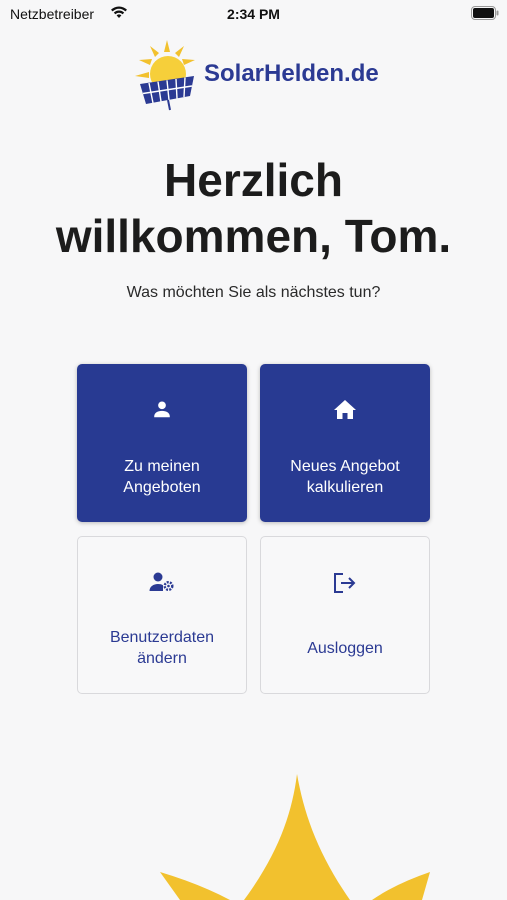 This screenshot has width=507, height=900. I want to click on user-settings-icon, so click(162, 582).